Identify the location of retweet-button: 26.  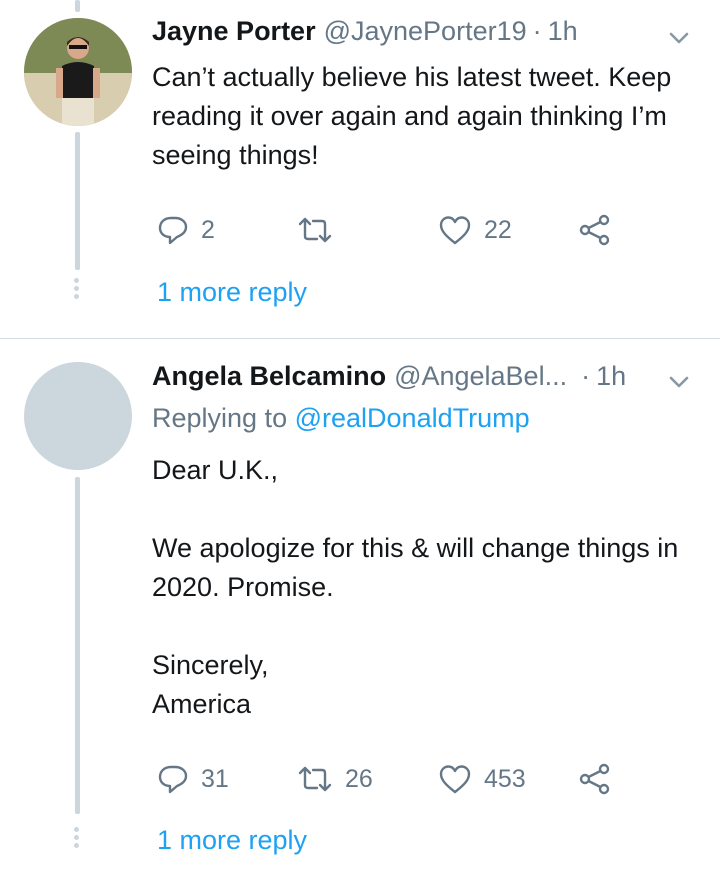
(335, 779).